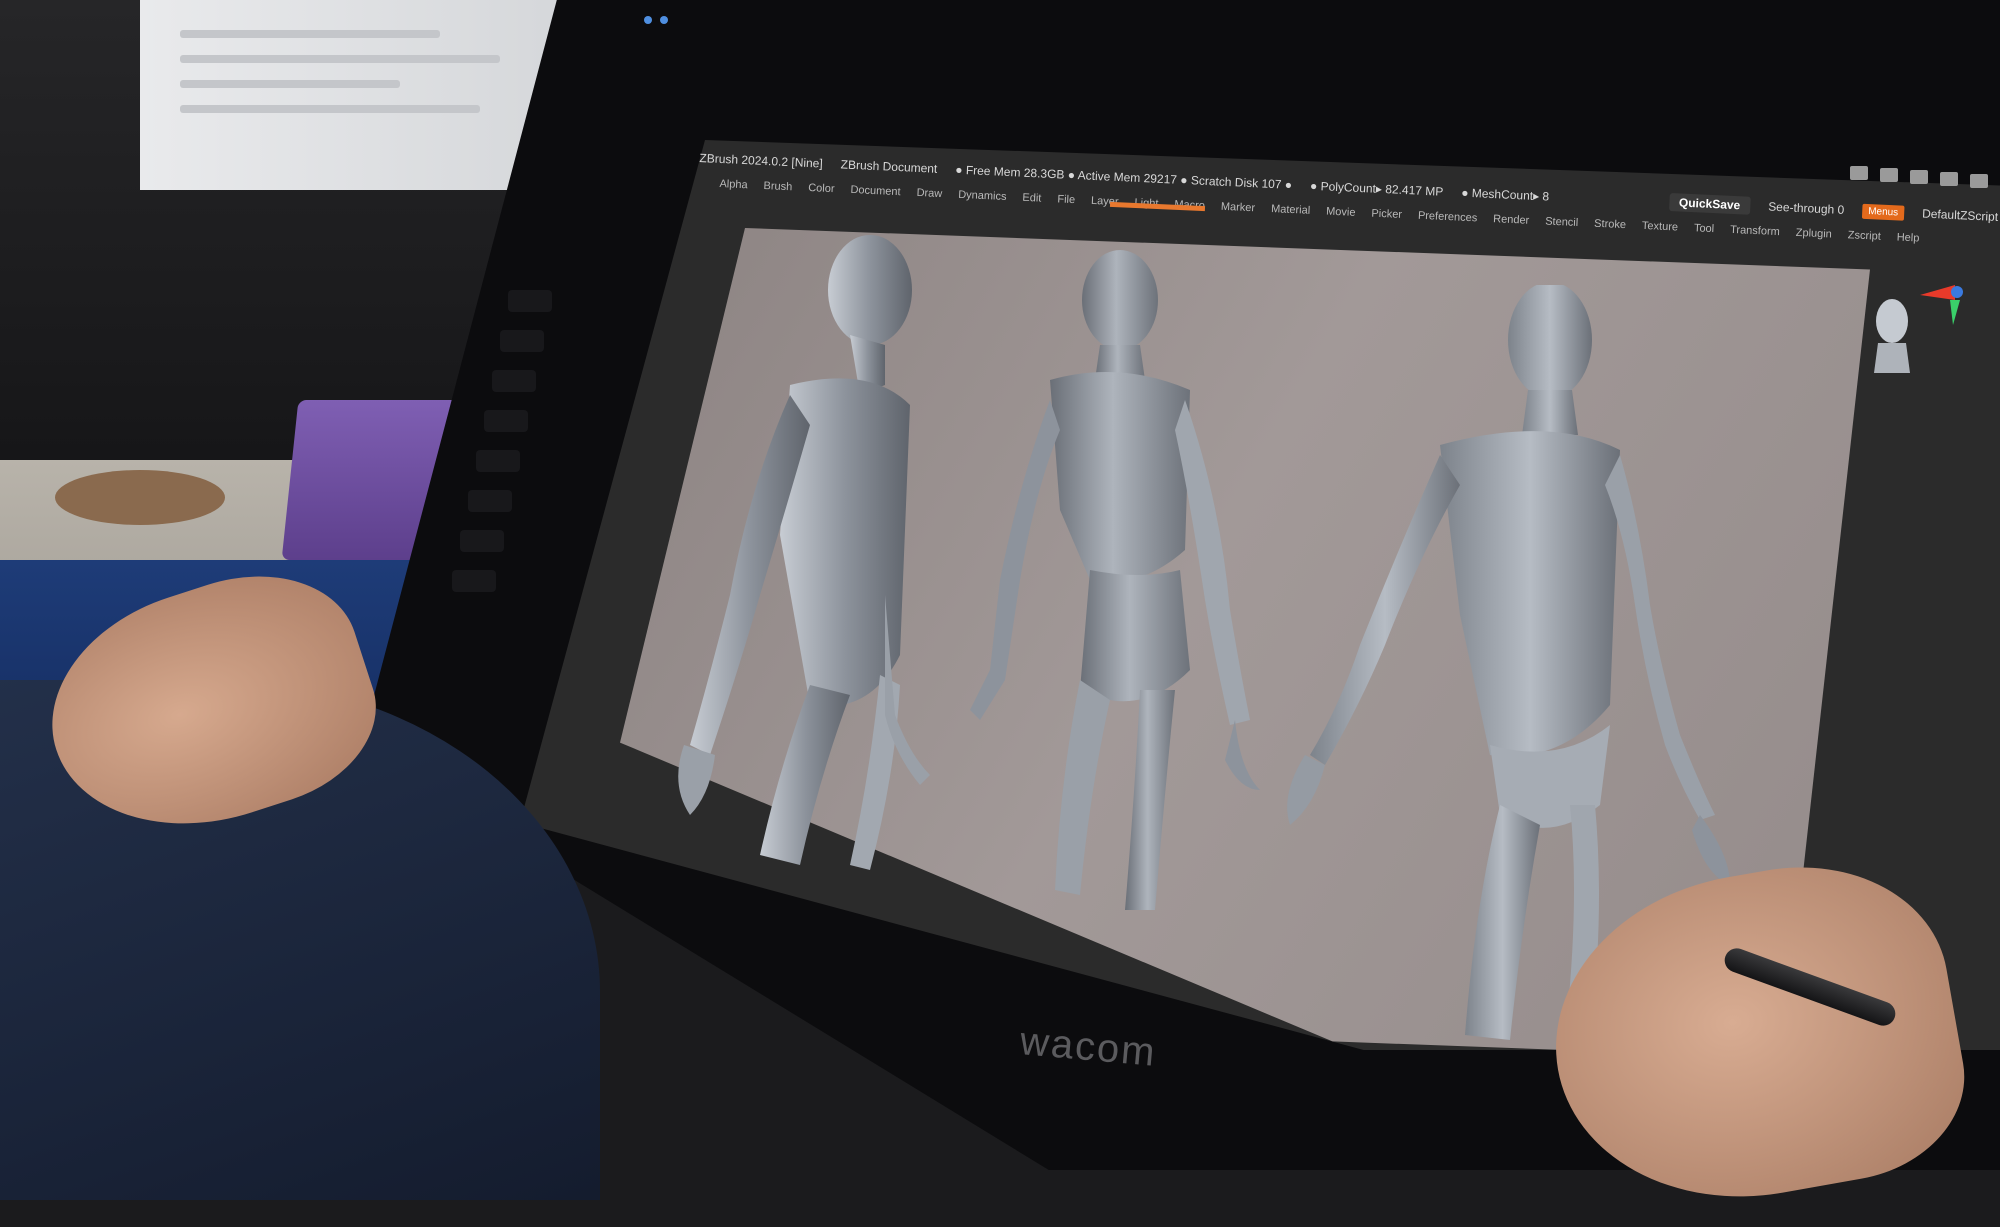  Describe the element at coordinates (733, 184) in the screenshot. I see `menu-item-alpha: Alpha` at that location.